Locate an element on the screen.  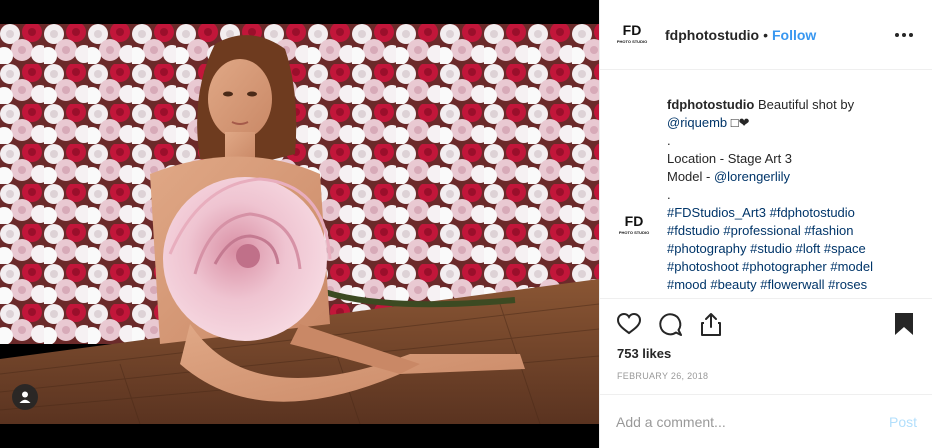
caption-intro: Beautiful shot by is located at coordinates (804, 104).